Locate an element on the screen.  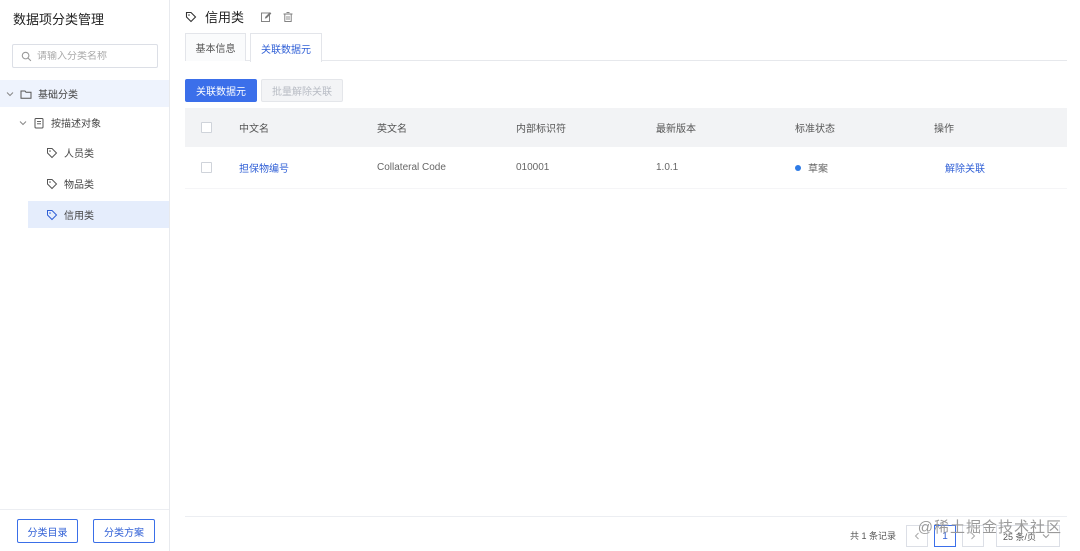
category-search is located at coordinates (85, 56).